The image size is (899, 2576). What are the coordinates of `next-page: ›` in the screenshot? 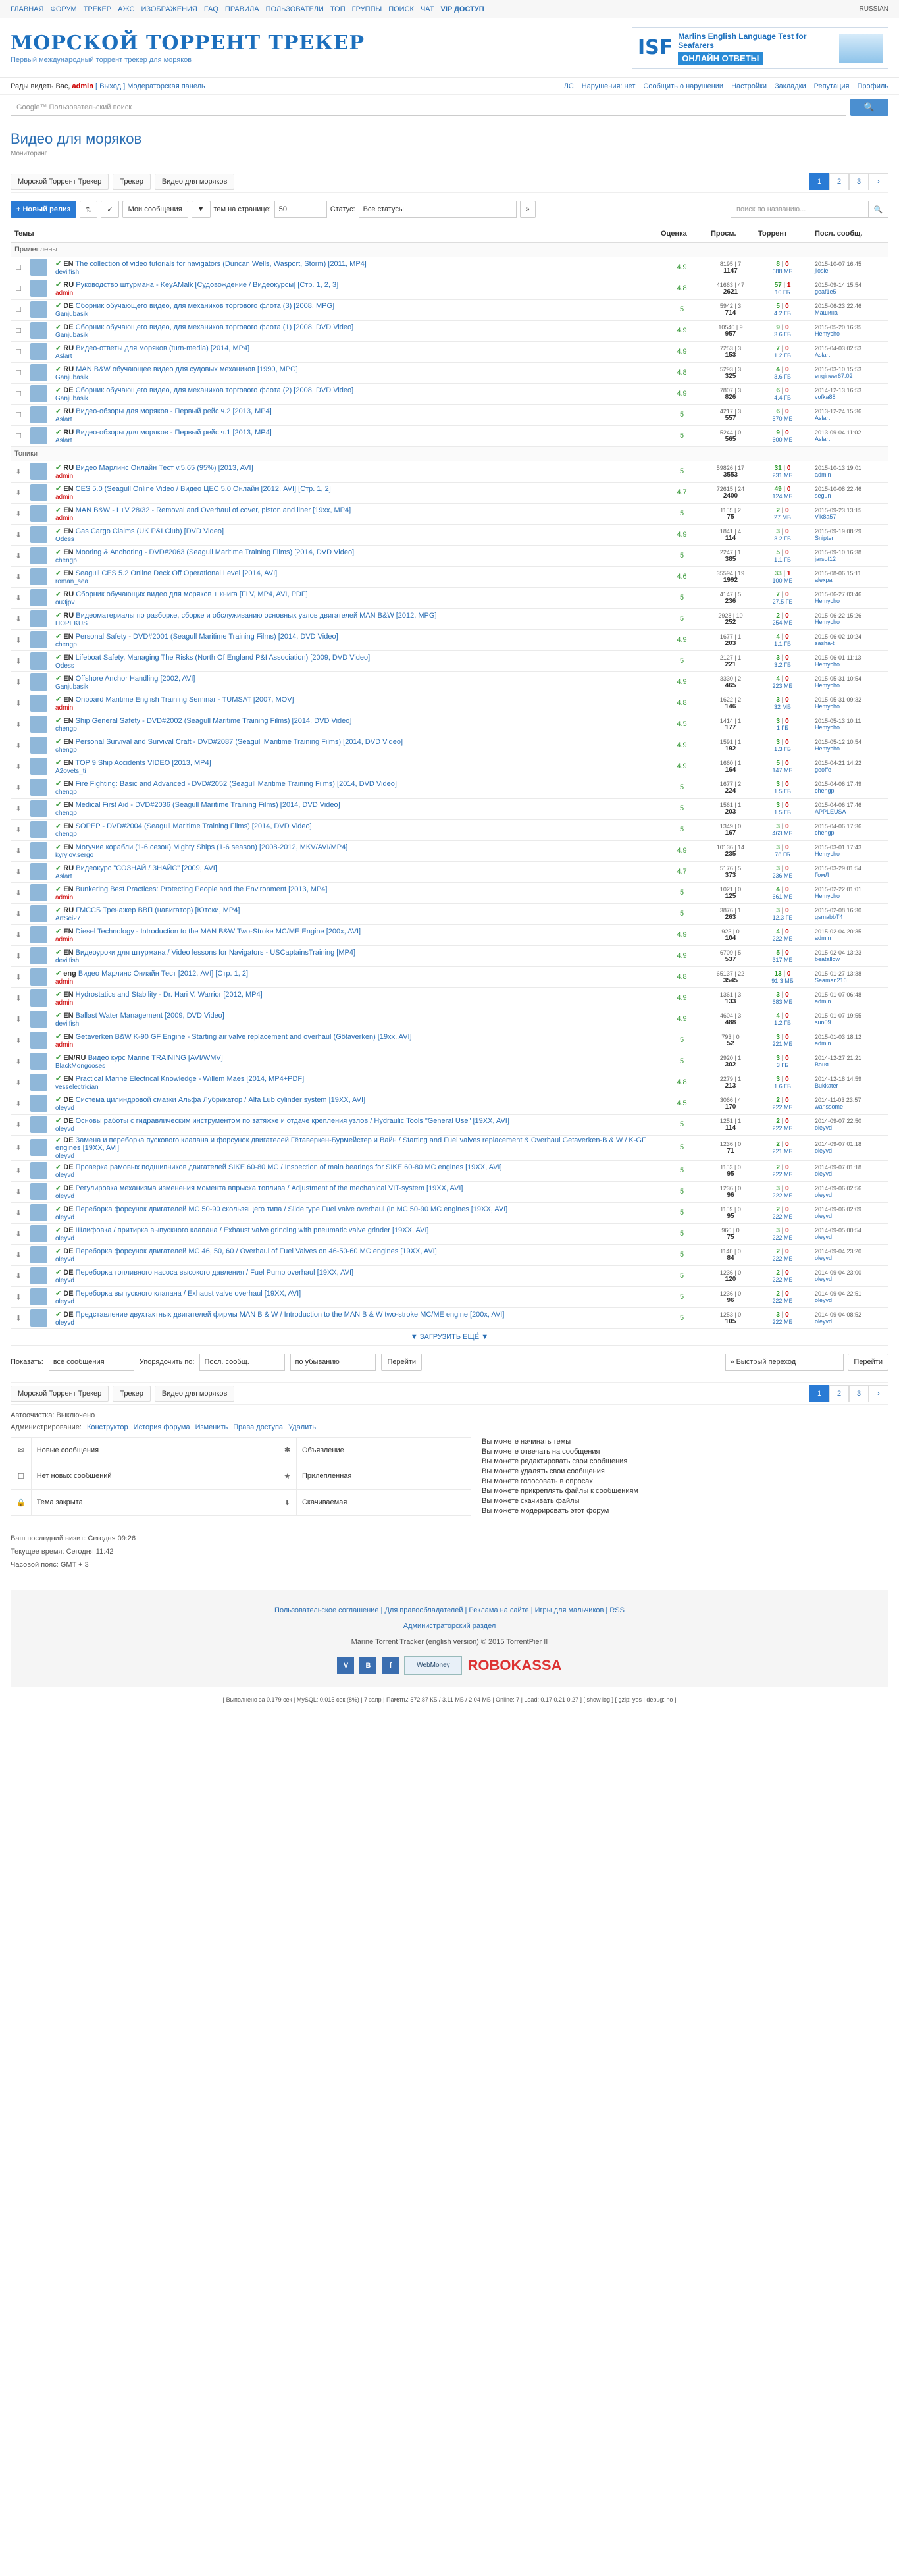 It's located at (878, 1393).